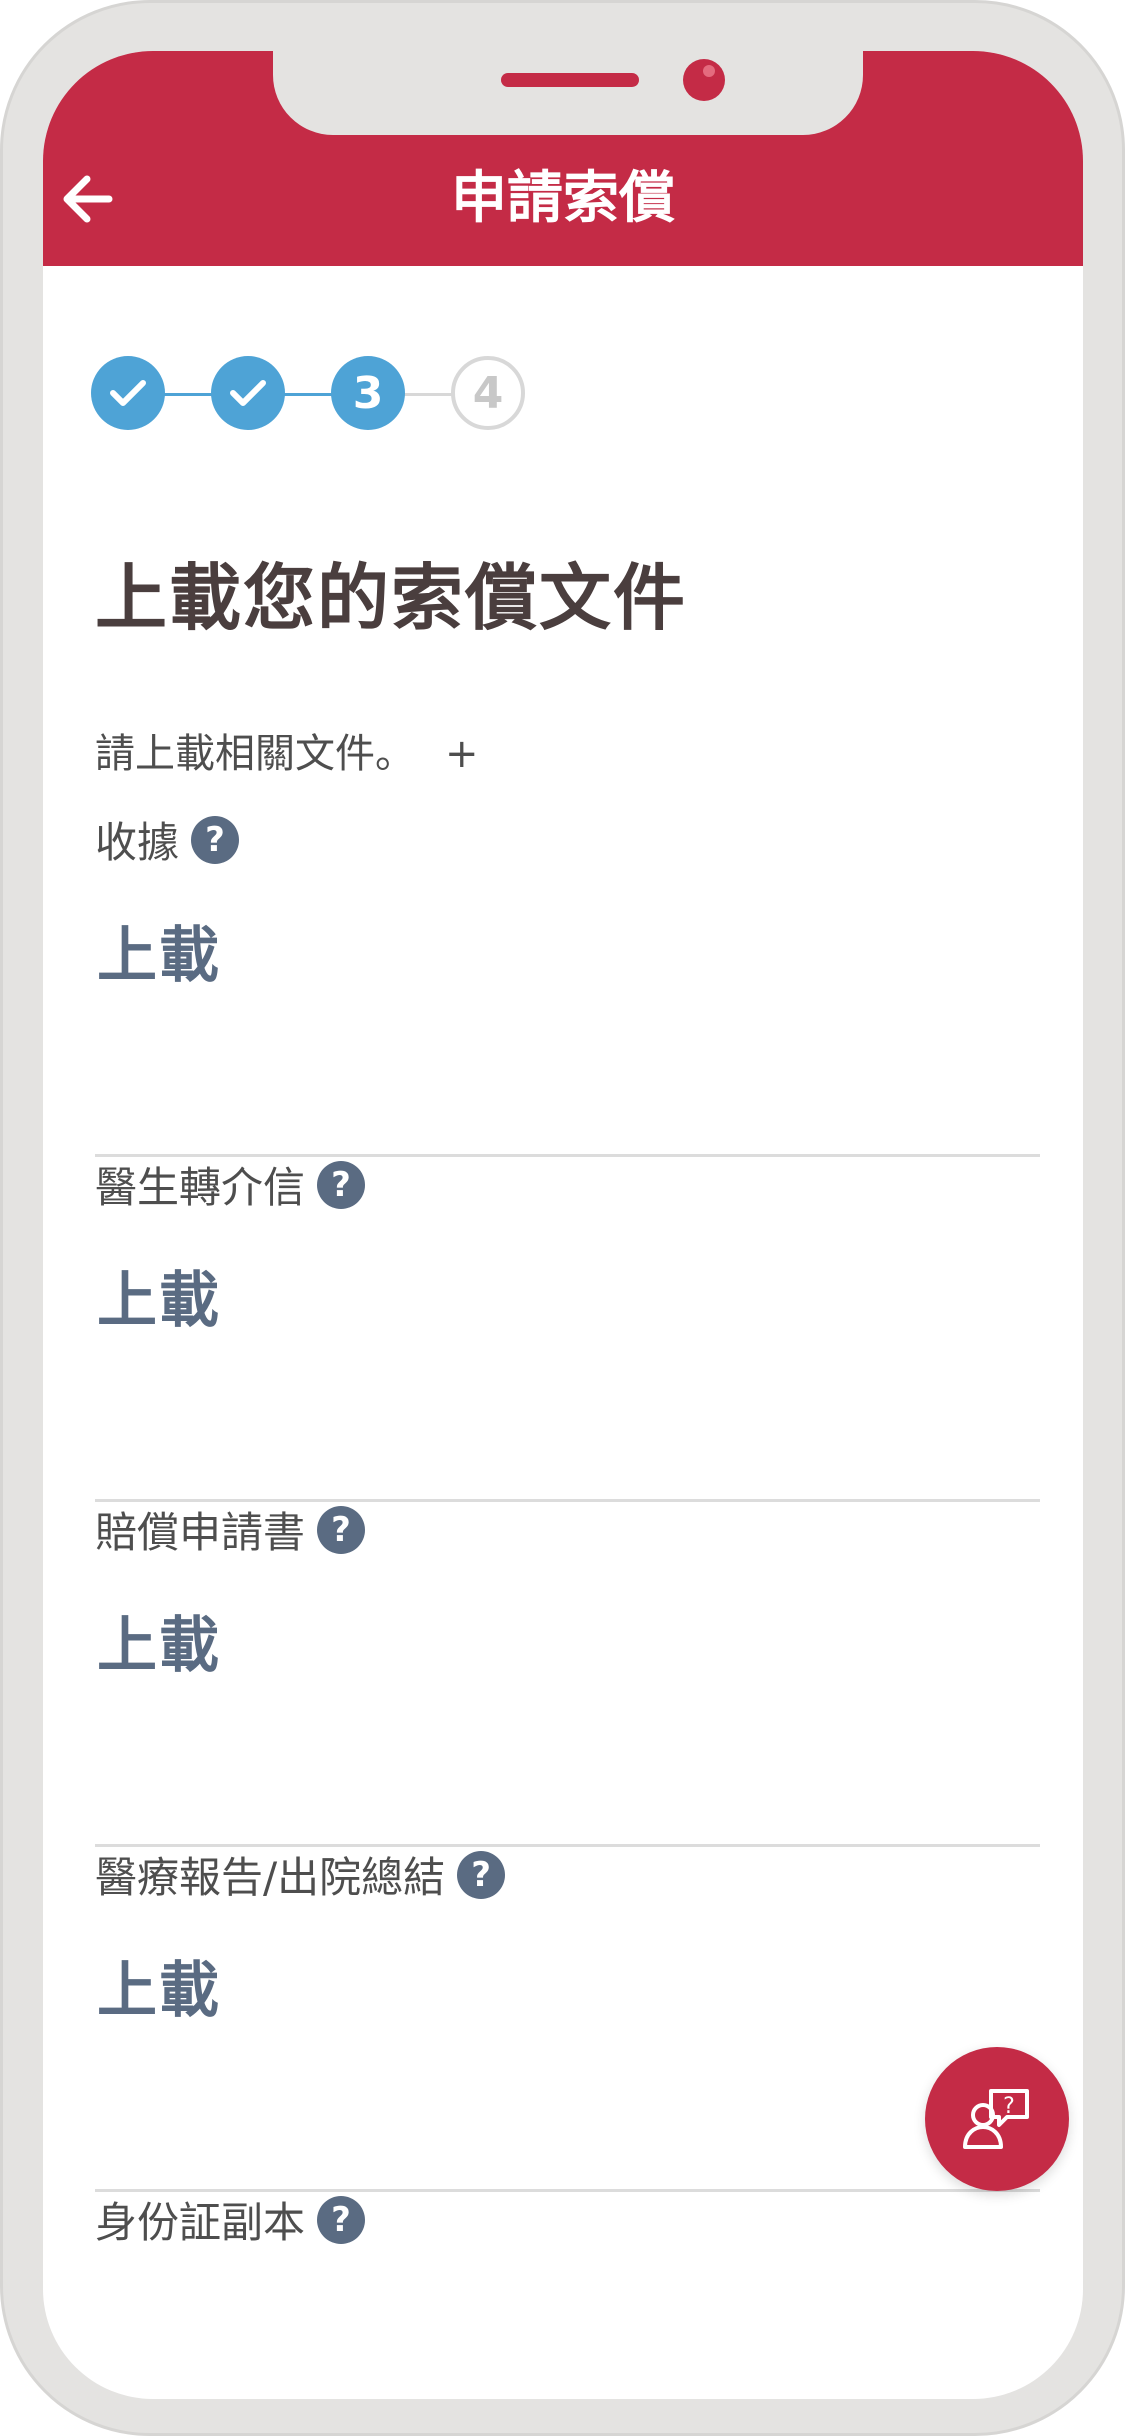  Describe the element at coordinates (488, 393) in the screenshot. I see `step-4-pending: 4` at that location.